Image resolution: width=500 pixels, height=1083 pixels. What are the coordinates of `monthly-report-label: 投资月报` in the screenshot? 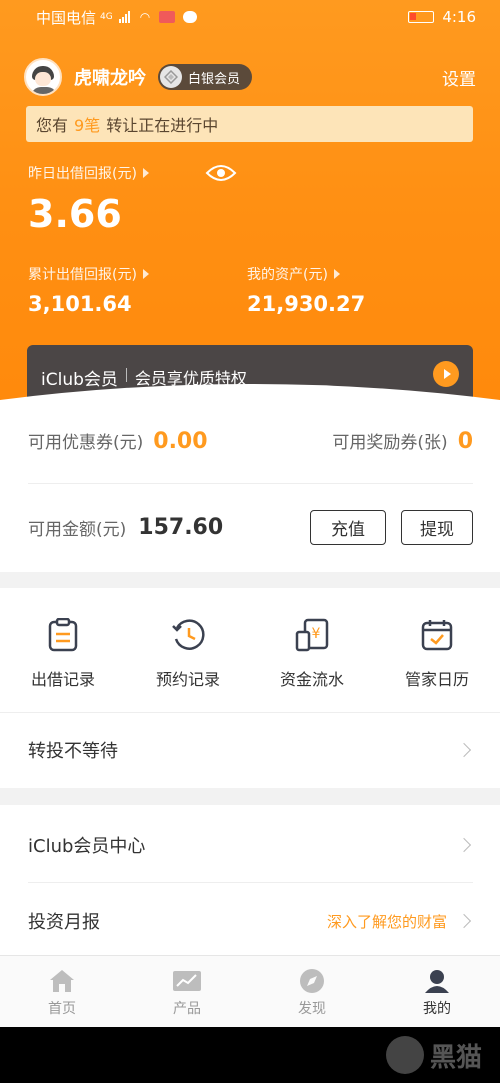 It's located at (64, 922).